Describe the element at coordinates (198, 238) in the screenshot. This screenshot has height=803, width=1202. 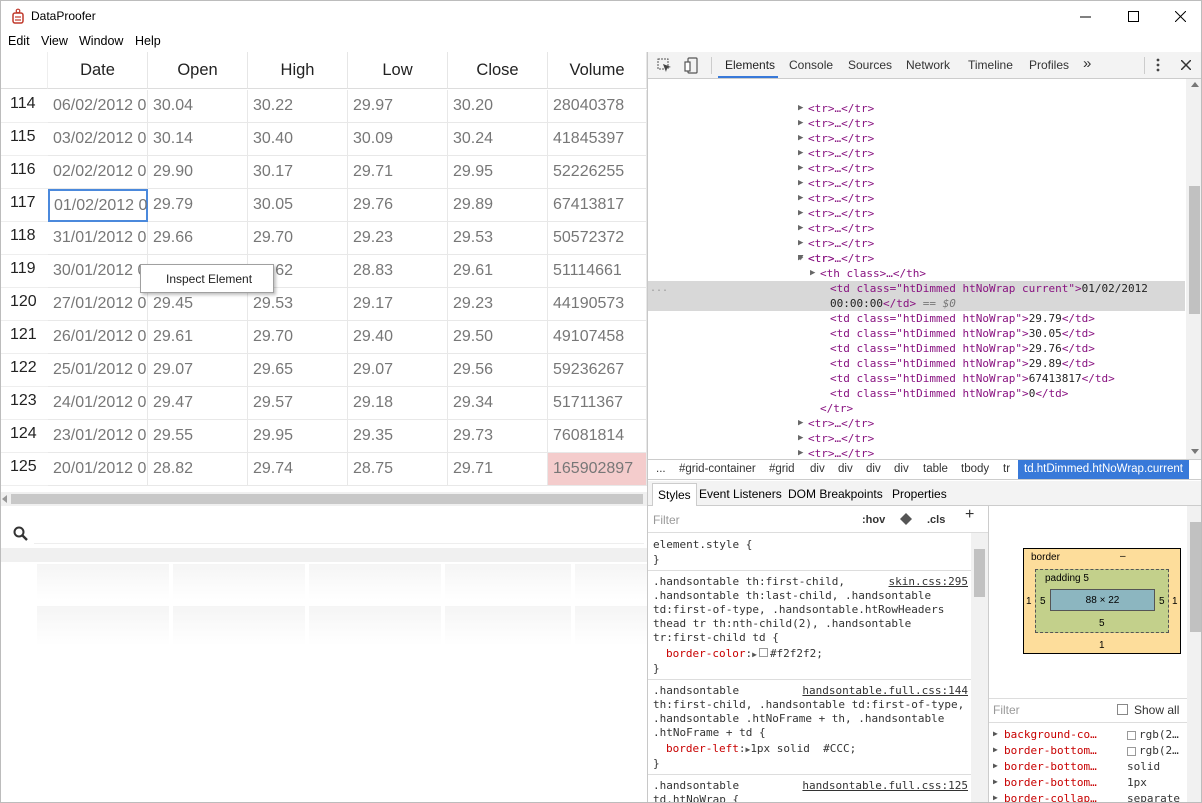
I see `table-cell-open: 29.66` at that location.